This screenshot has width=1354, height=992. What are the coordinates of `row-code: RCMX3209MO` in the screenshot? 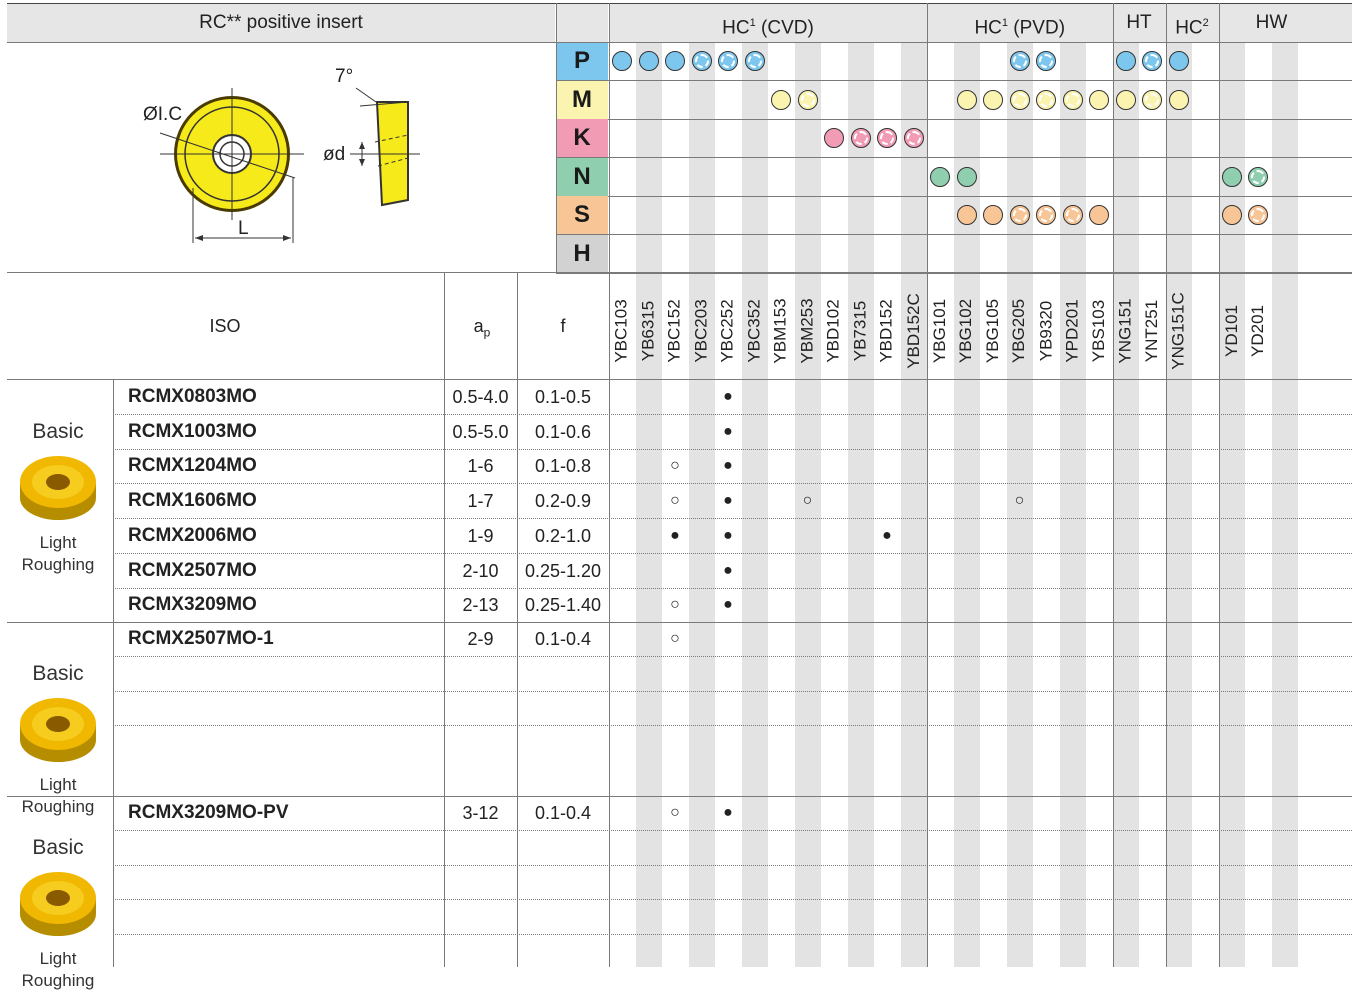 It's located at (192, 605).